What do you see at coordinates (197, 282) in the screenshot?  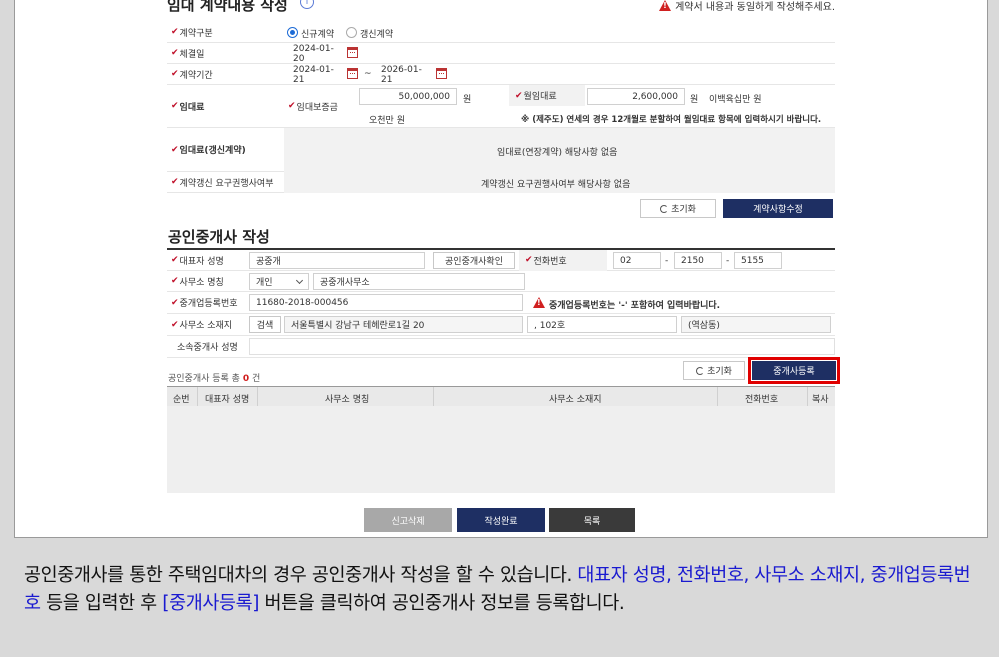 I see `office-name-label: ✔ 사무소 명칭` at bounding box center [197, 282].